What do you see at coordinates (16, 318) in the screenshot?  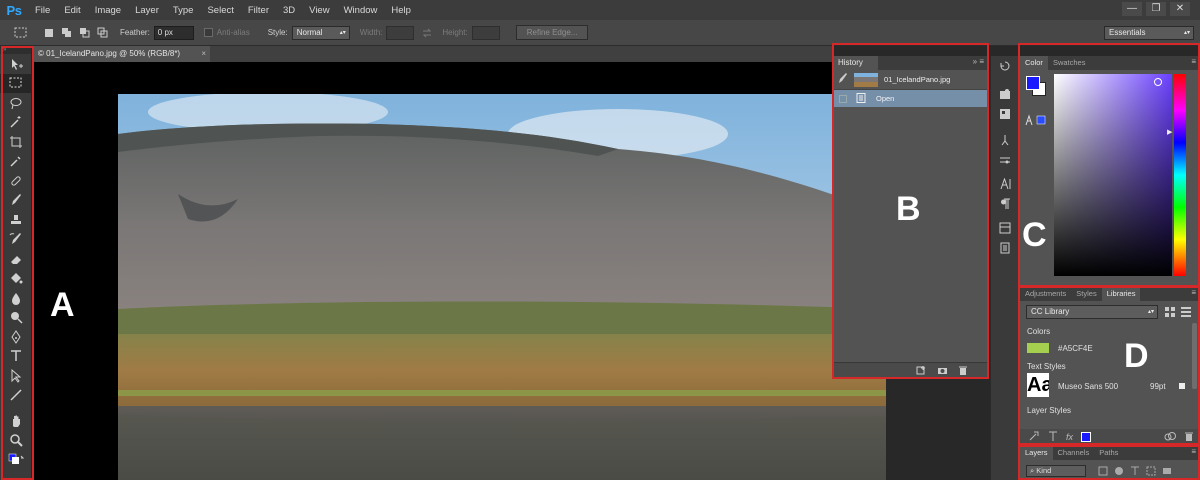 I see `dodge-tool-icon` at bounding box center [16, 318].